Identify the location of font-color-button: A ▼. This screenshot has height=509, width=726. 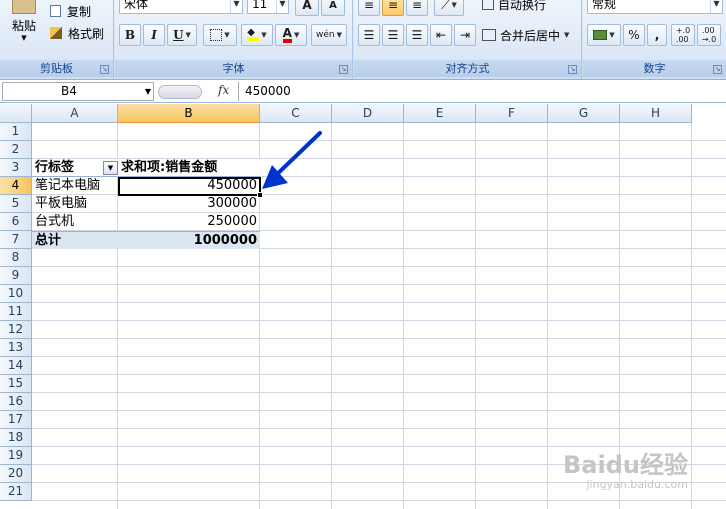
(291, 35).